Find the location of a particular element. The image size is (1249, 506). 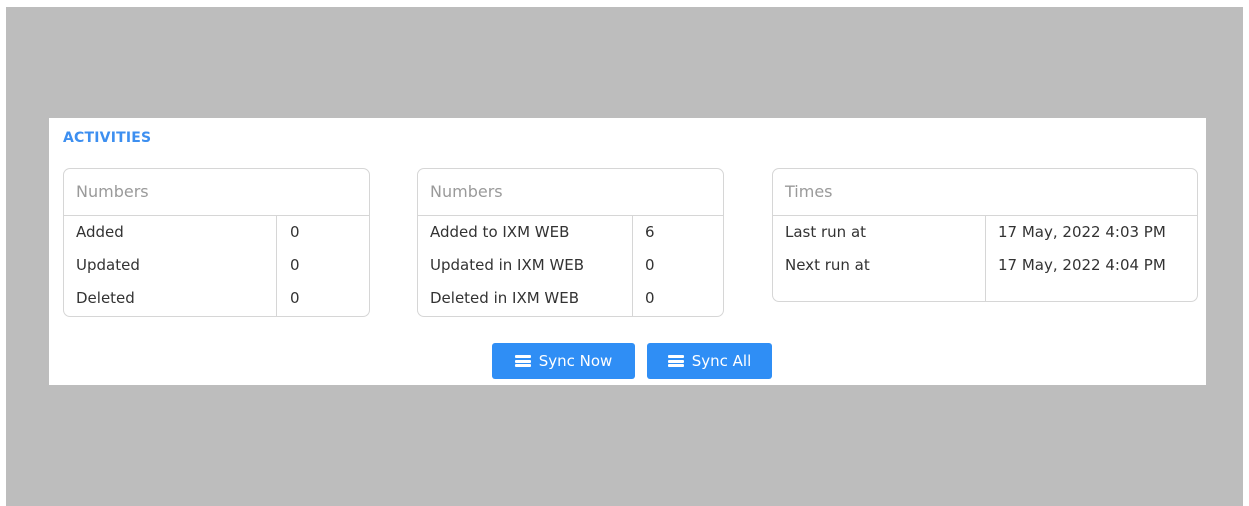

sync-all-button: Sync All is located at coordinates (709, 361).